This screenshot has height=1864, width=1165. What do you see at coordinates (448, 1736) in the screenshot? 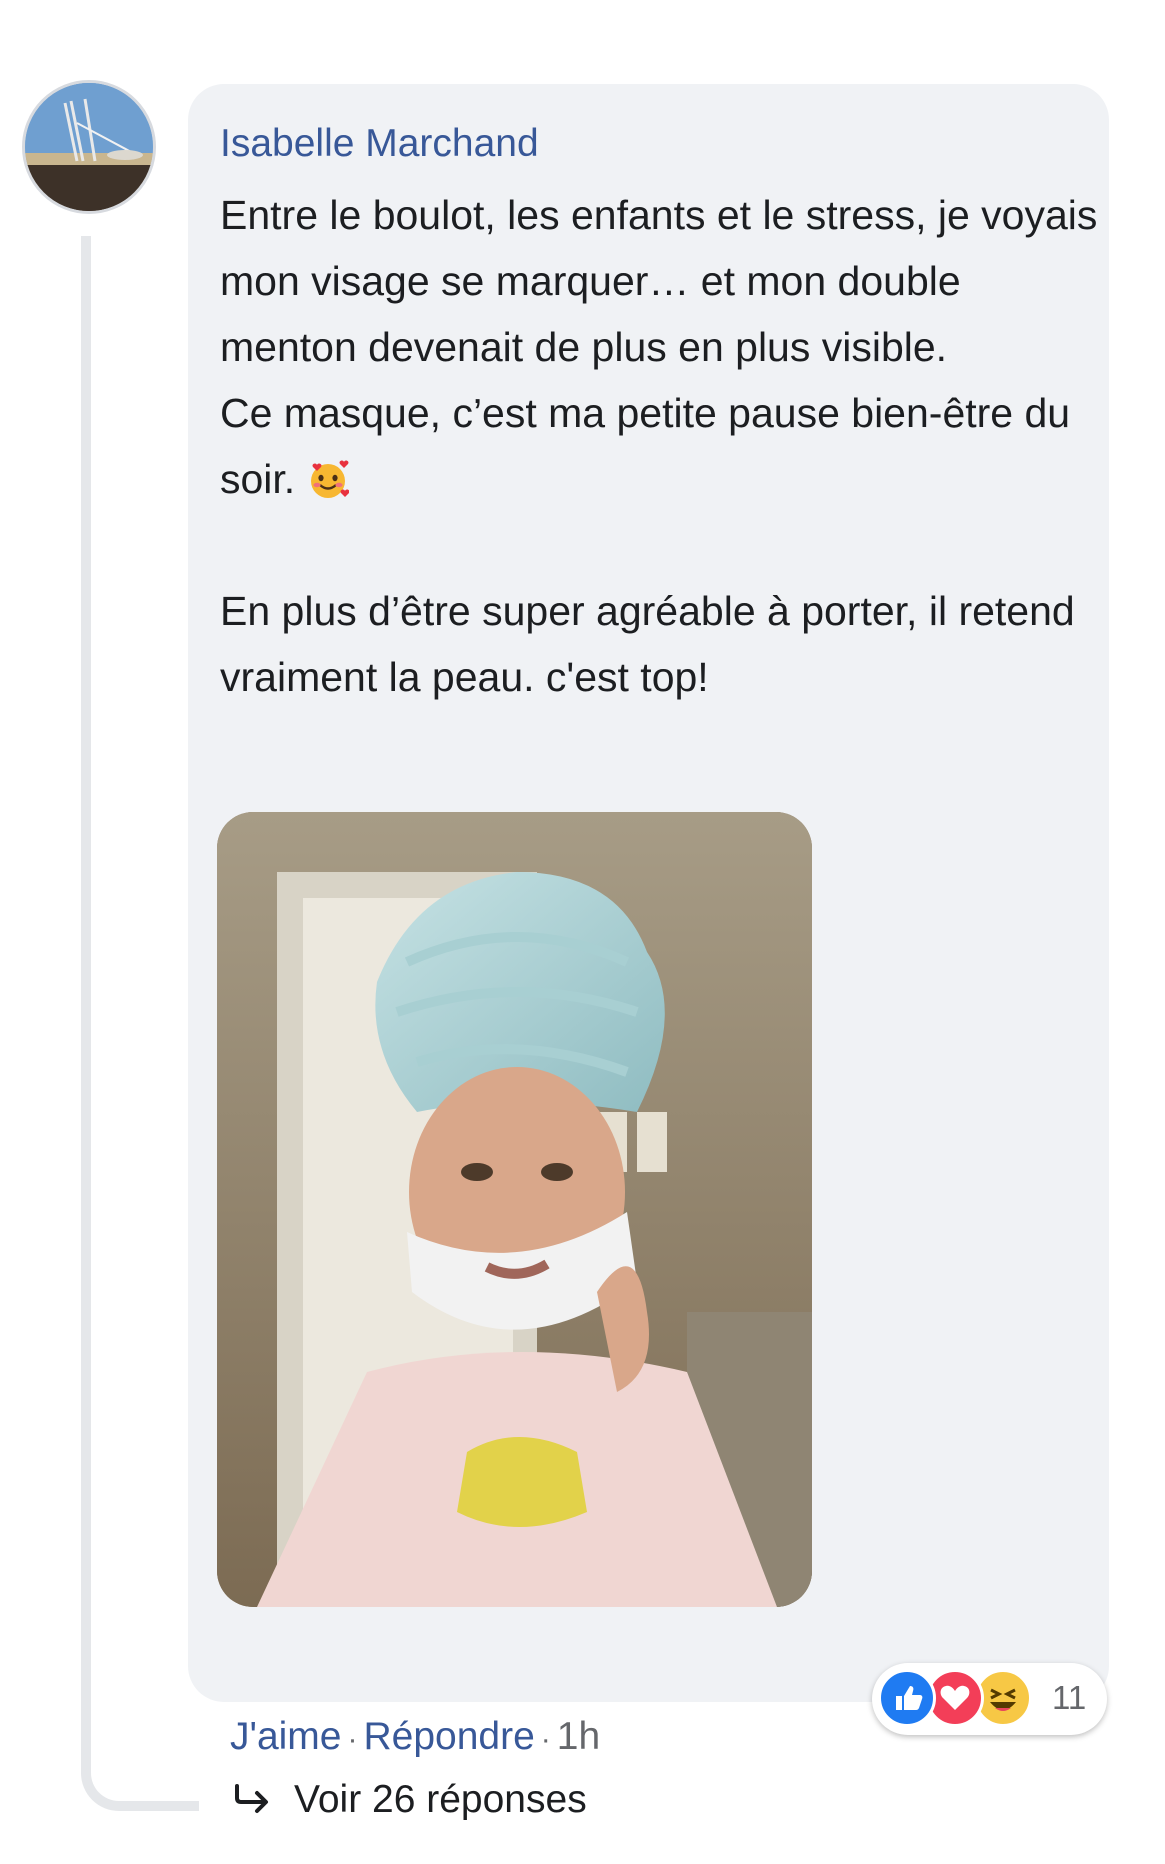
I see `reply-button: Répondre` at bounding box center [448, 1736].